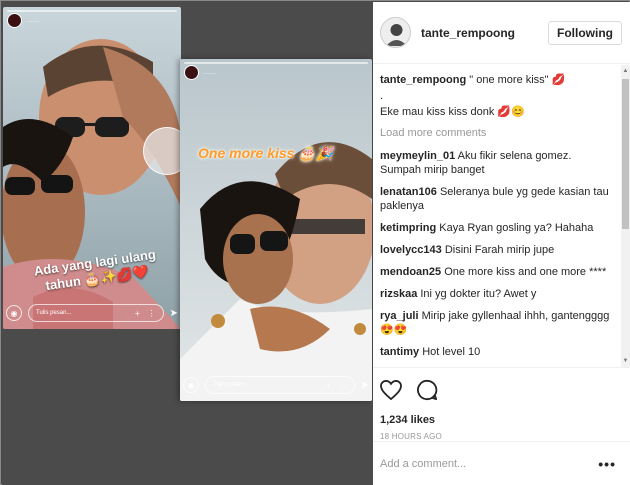 The width and height of the screenshot is (630, 485). Describe the element at coordinates (625, 154) in the screenshot. I see `scrollbar-thumb` at that location.